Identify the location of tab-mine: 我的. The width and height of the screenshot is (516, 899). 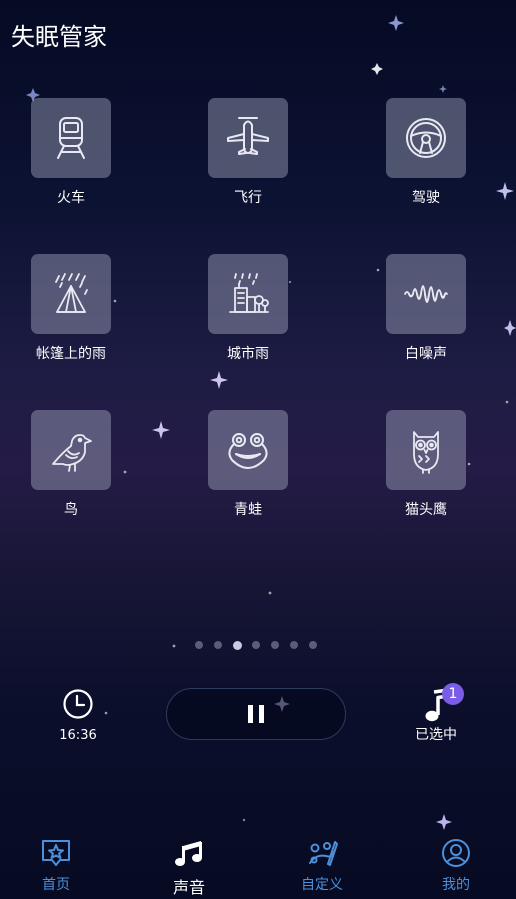
(456, 866).